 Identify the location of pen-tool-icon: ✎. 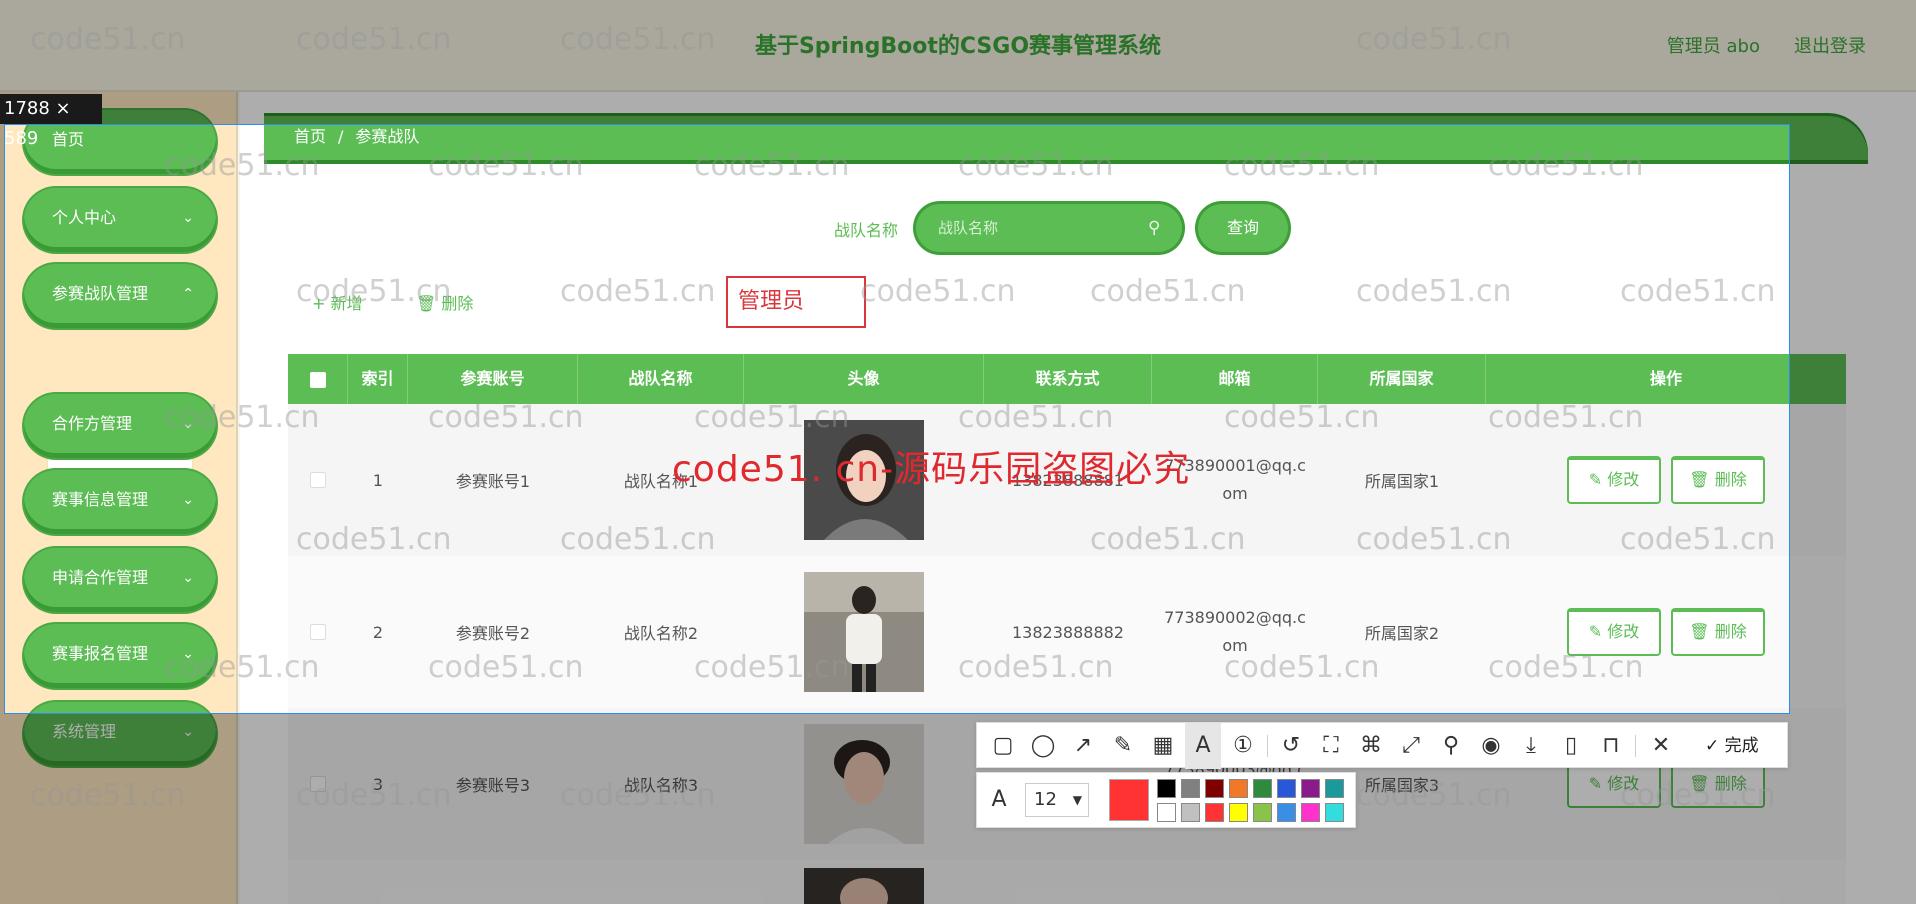
(1123, 746).